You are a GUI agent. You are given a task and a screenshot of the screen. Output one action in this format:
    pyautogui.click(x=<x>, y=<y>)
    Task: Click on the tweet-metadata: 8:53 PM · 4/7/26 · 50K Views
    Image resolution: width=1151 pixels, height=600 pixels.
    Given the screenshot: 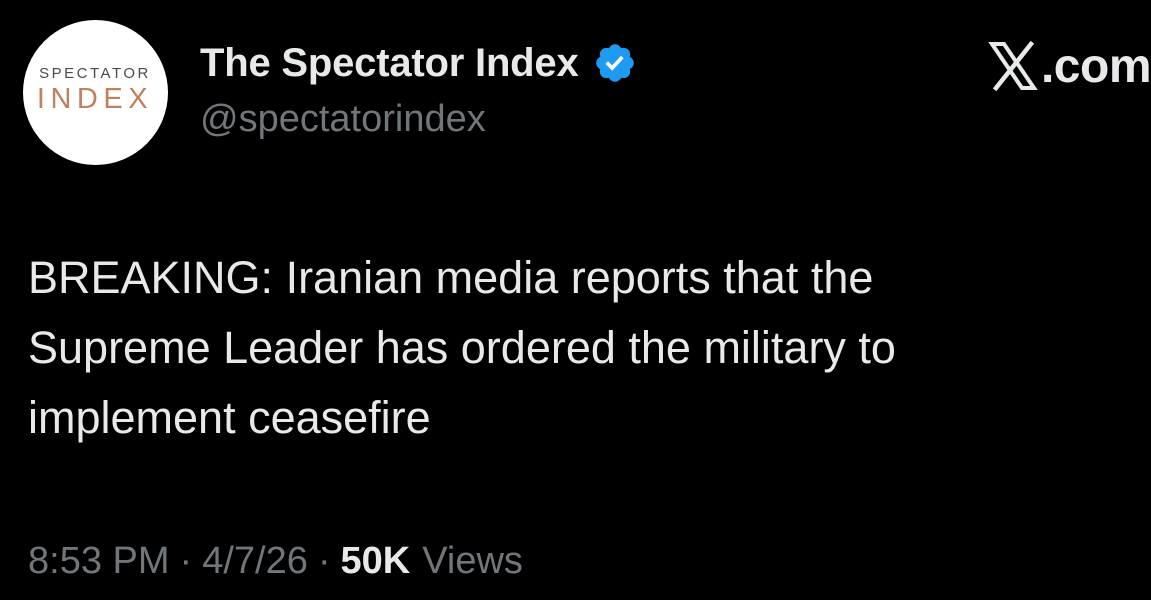 What is the action you would take?
    pyautogui.click(x=275, y=561)
    